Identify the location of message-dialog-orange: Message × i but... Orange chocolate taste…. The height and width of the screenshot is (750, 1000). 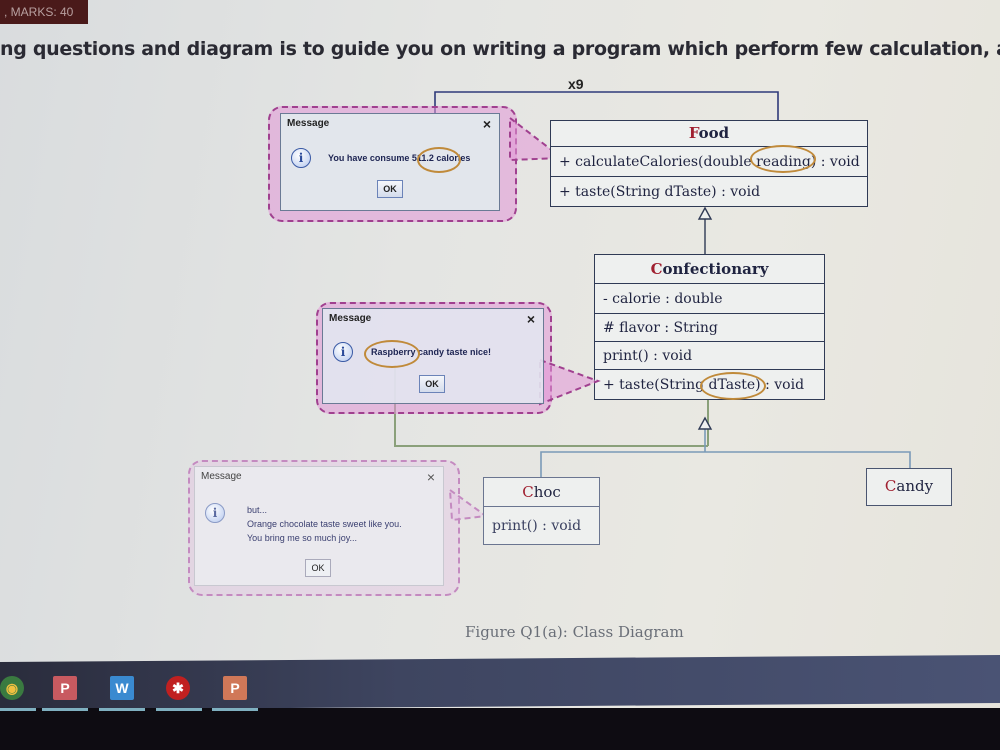
(319, 526).